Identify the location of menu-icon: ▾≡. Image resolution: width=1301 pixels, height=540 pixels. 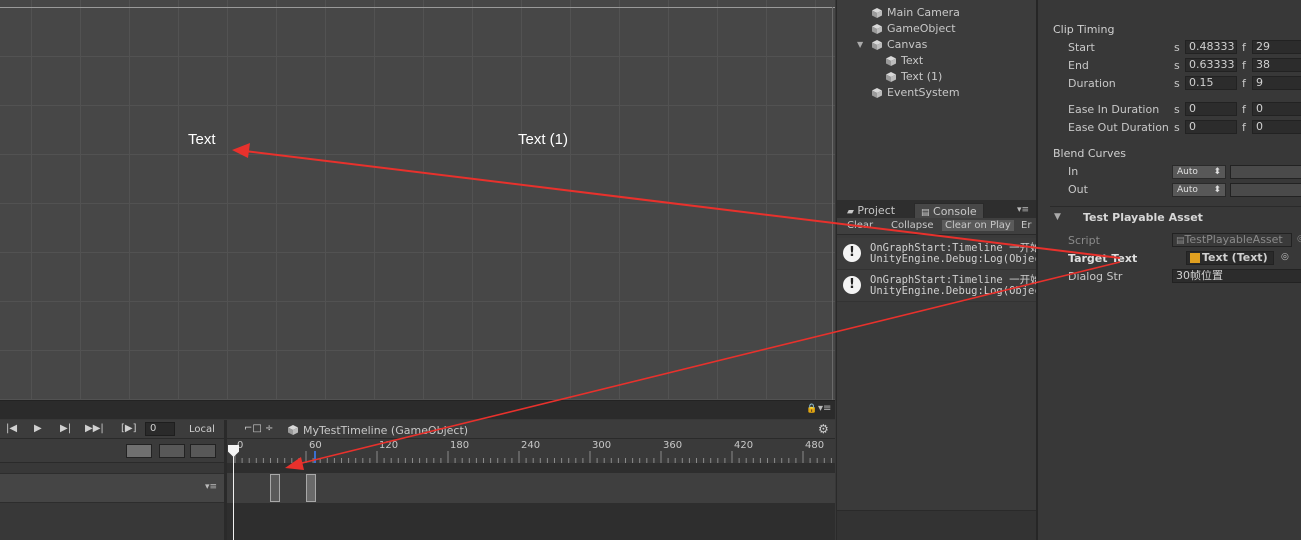
(824, 408).